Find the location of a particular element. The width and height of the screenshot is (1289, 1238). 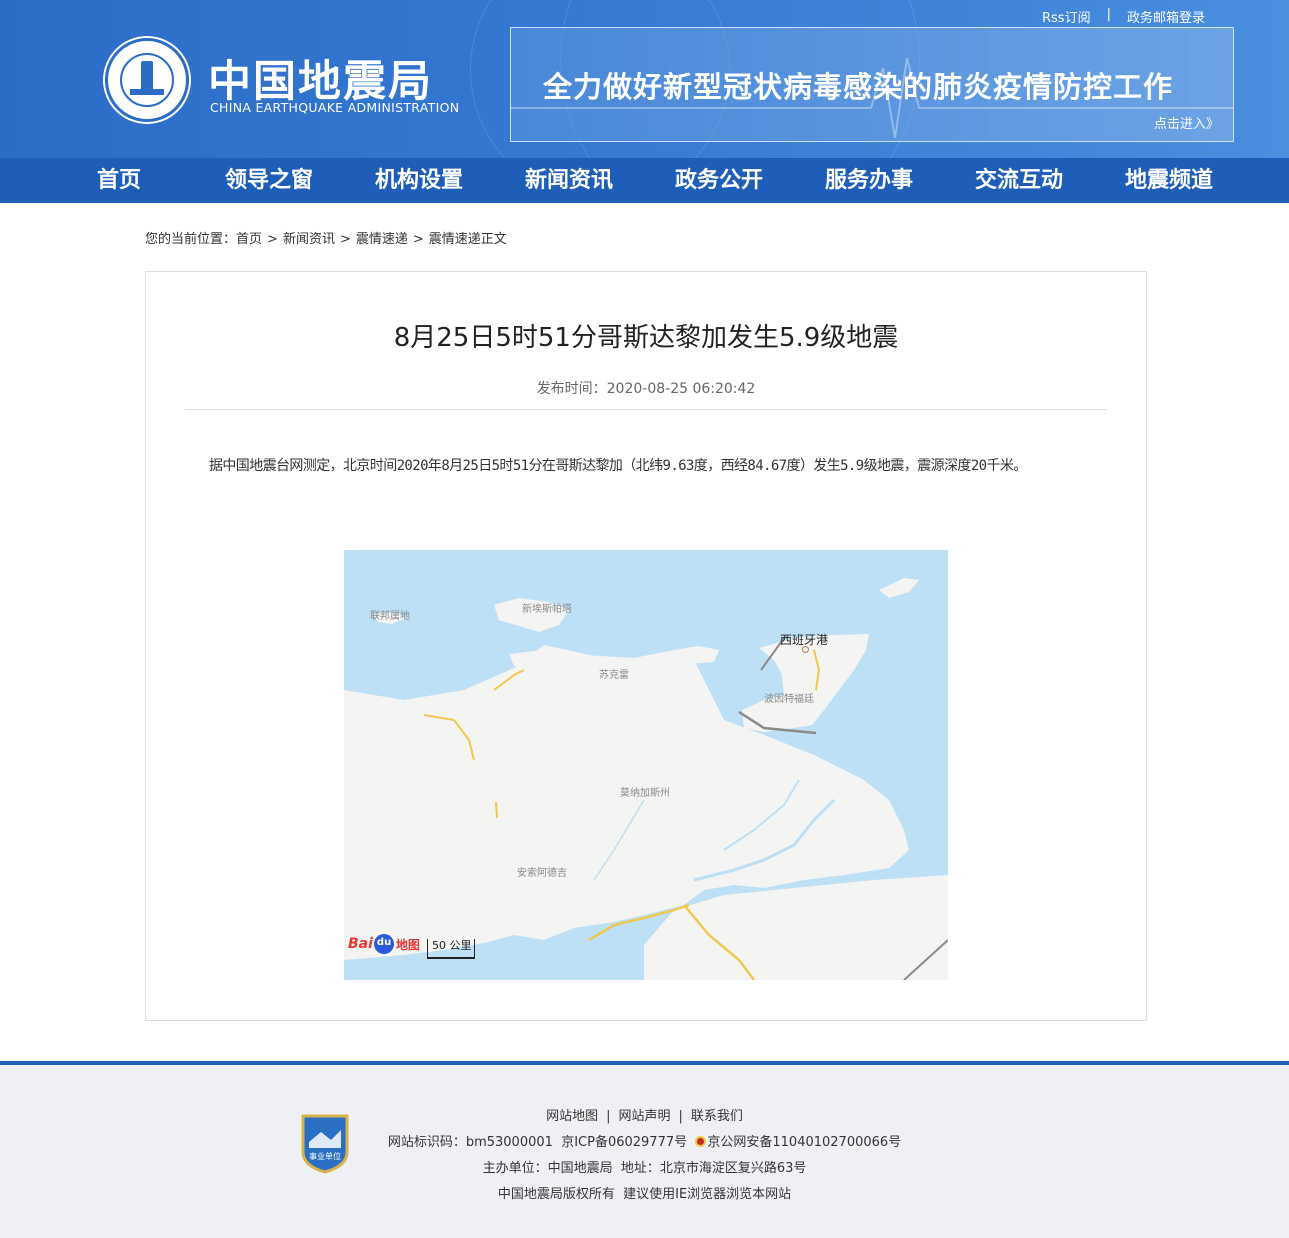

baidu-paw-icon is located at coordinates (383, 944).